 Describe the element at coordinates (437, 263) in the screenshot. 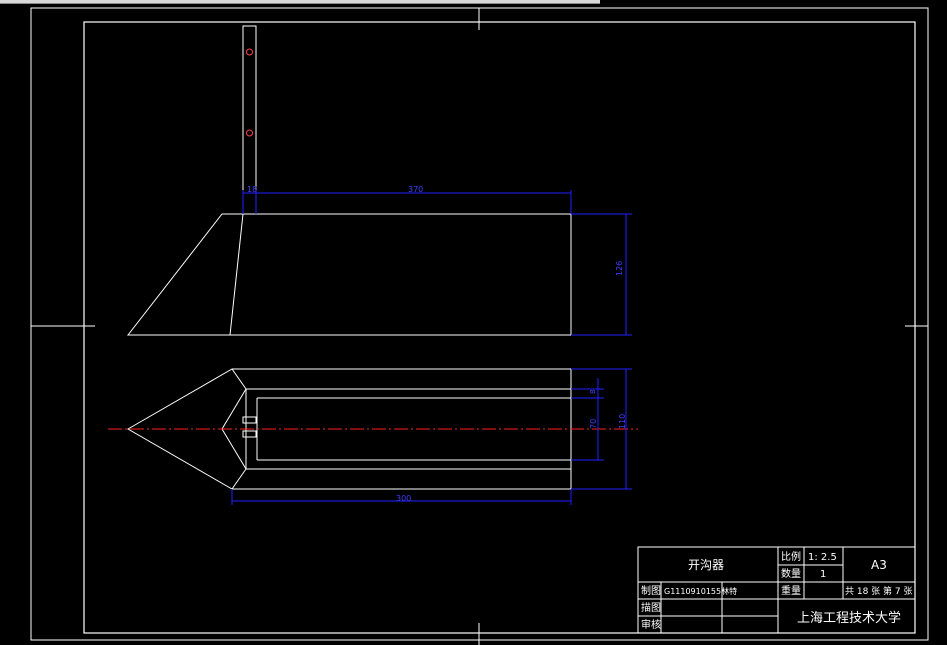

I see `front-view-dimensions` at that location.